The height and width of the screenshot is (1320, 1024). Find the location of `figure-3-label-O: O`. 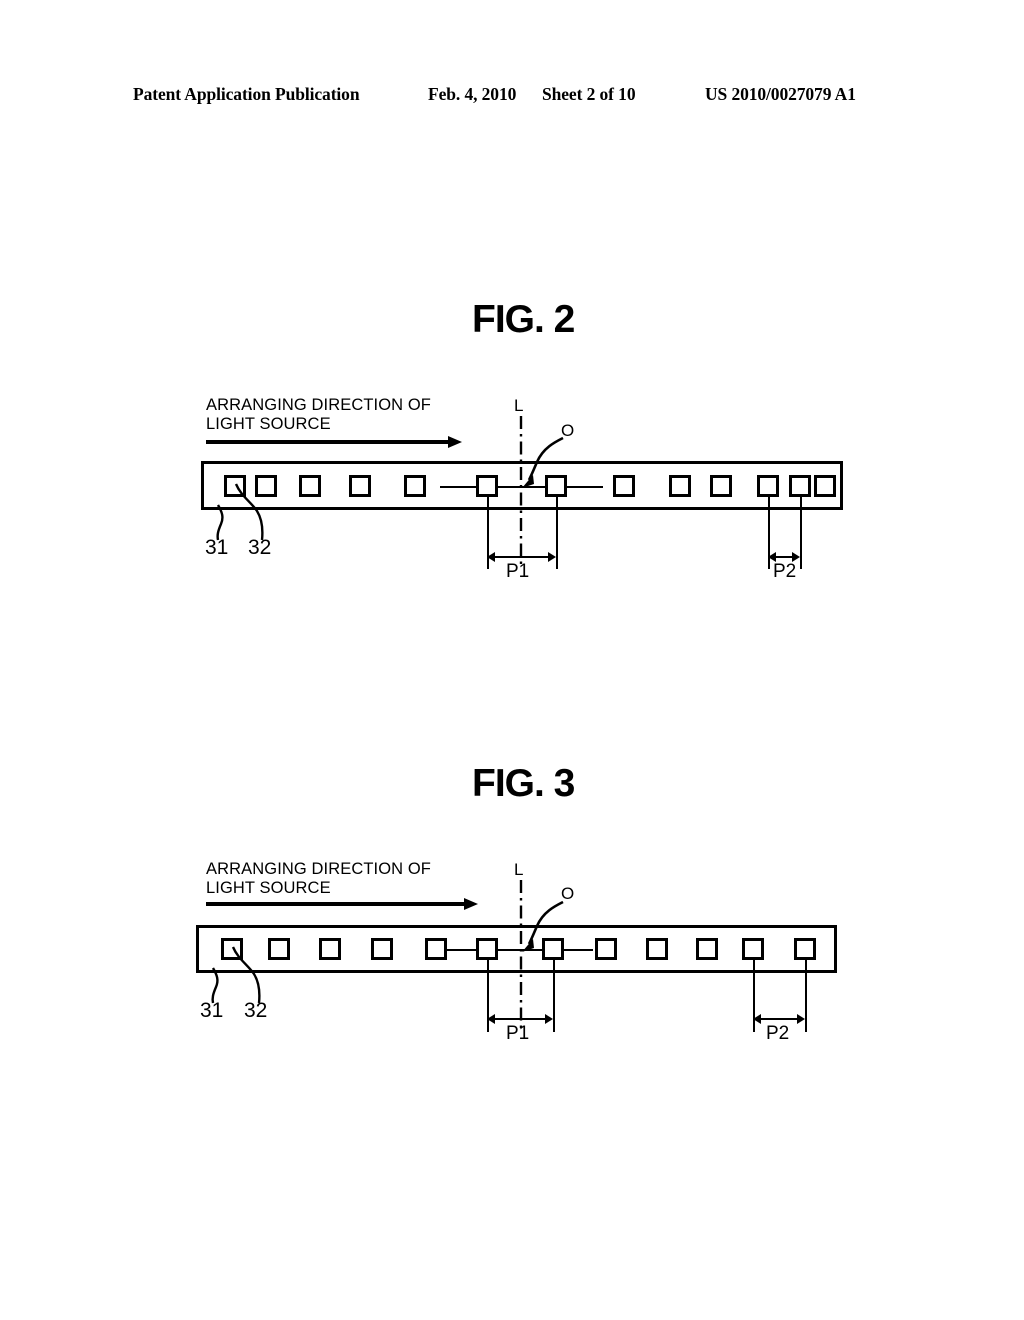

figure-3-label-O: O is located at coordinates (568, 893).